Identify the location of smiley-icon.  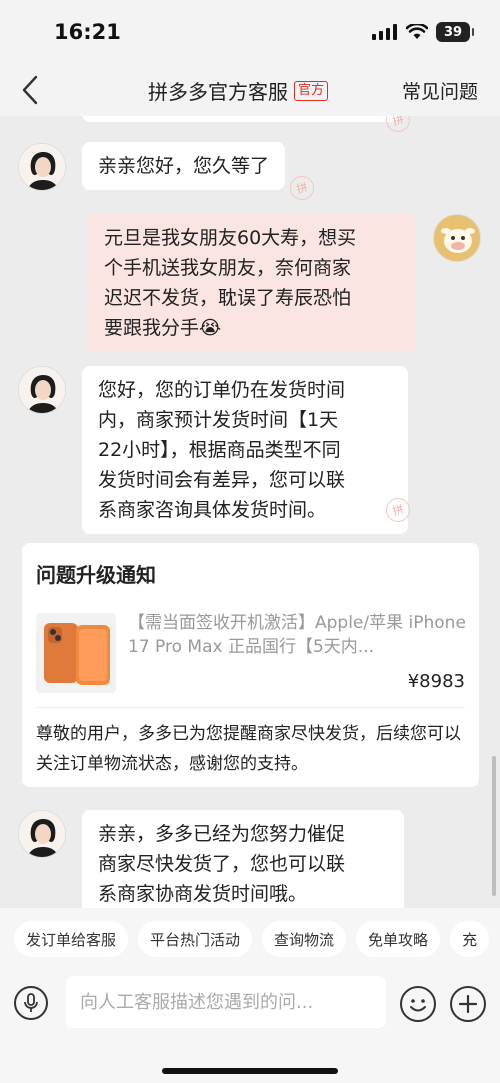
(418, 1005).